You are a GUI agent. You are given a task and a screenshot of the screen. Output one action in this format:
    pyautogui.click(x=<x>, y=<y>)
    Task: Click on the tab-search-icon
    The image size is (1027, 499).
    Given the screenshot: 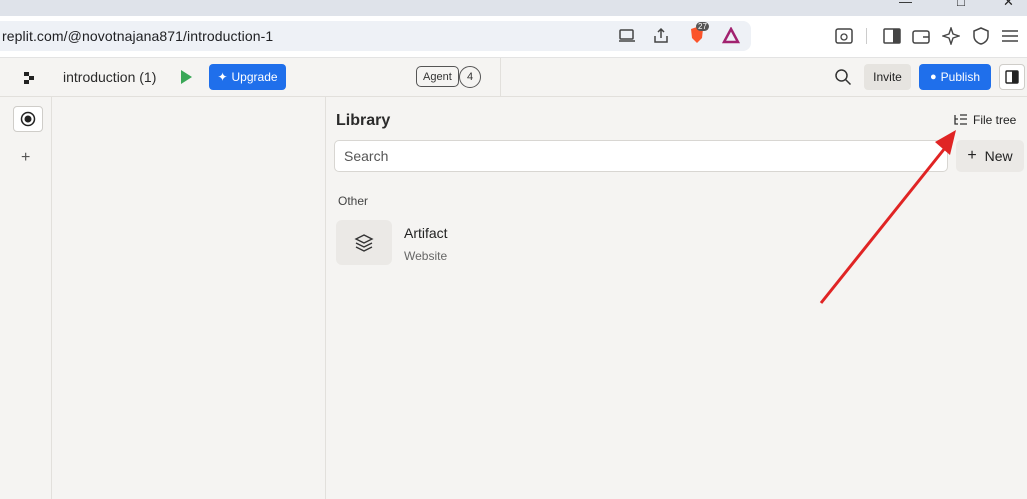 What is the action you would take?
    pyautogui.click(x=844, y=36)
    